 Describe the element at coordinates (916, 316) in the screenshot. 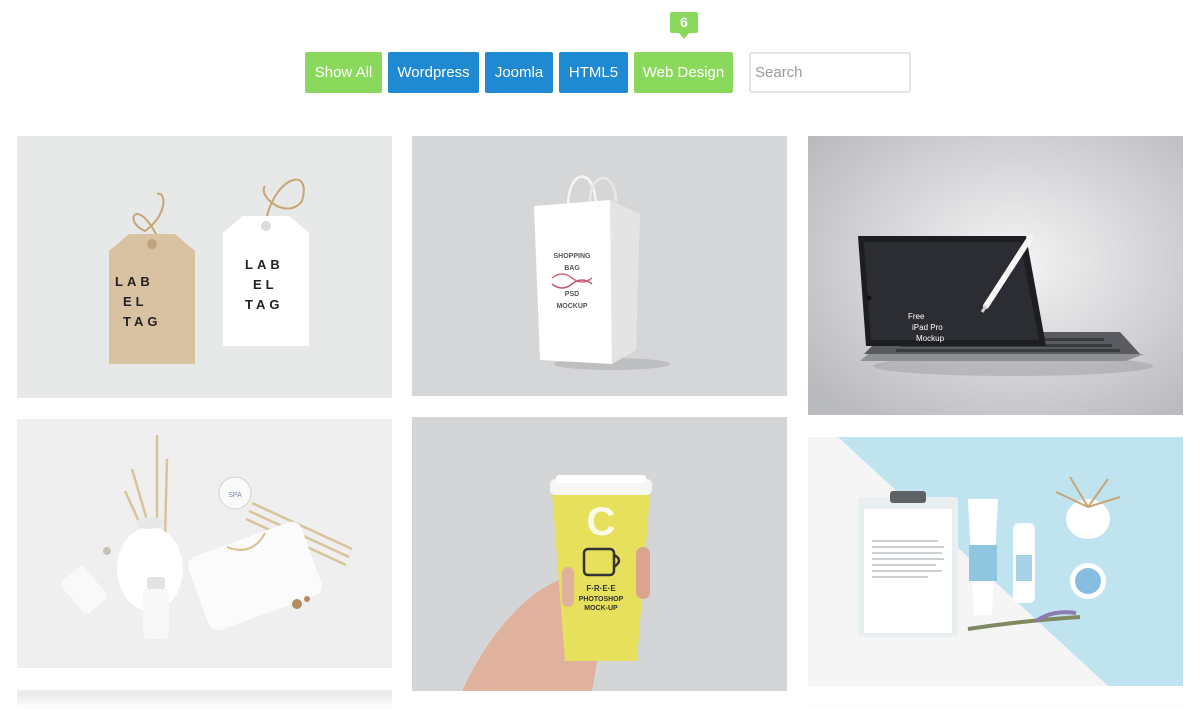

I see `ipad-line1: Free` at that location.